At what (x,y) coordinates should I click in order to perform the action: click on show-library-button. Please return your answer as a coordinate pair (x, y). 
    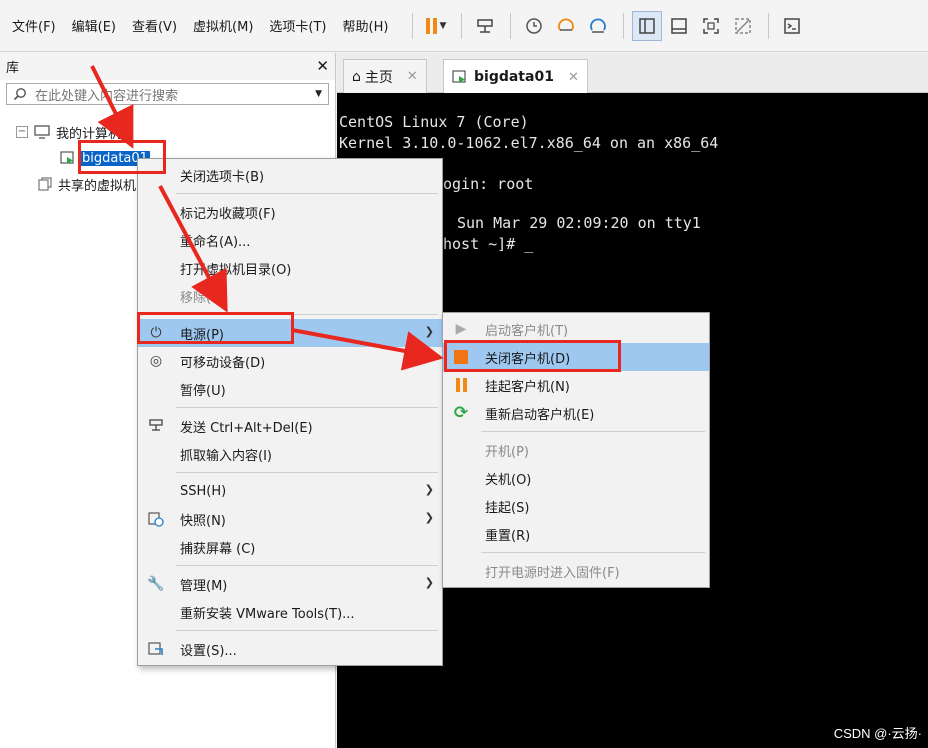
    Looking at the image, I should click on (647, 25).